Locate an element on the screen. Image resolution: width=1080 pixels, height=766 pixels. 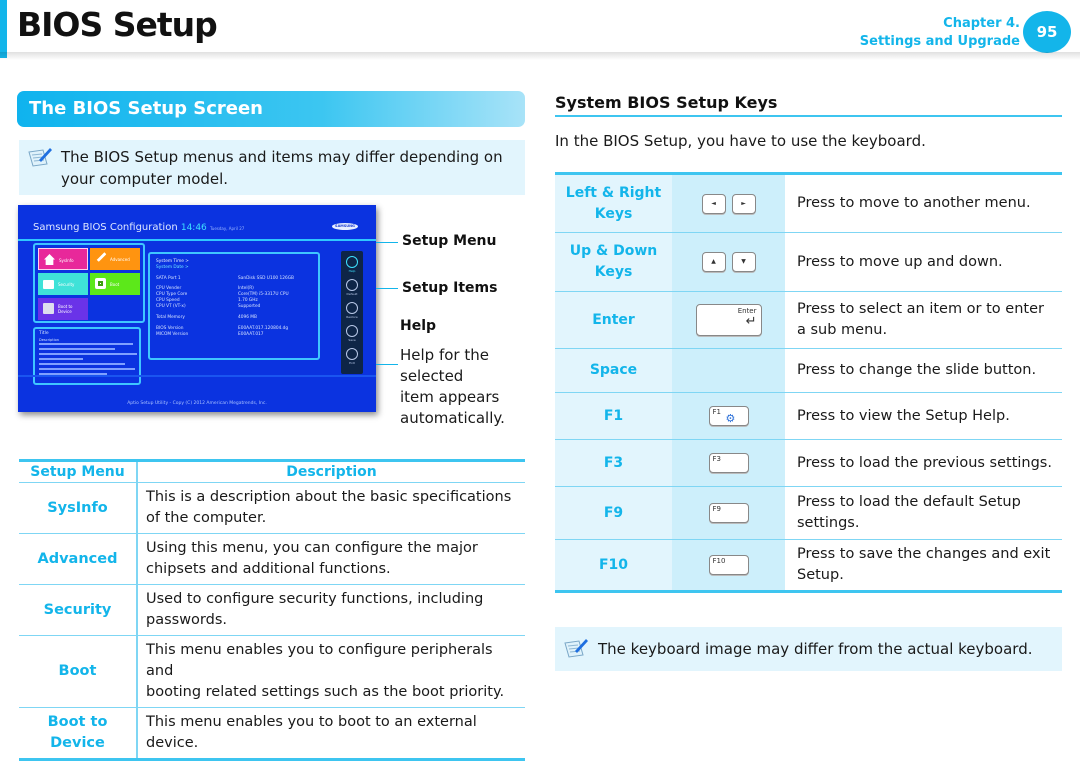
key-row: F1 F1 ⚙ Press to view the Setup Help. is located at coordinates (808, 416).